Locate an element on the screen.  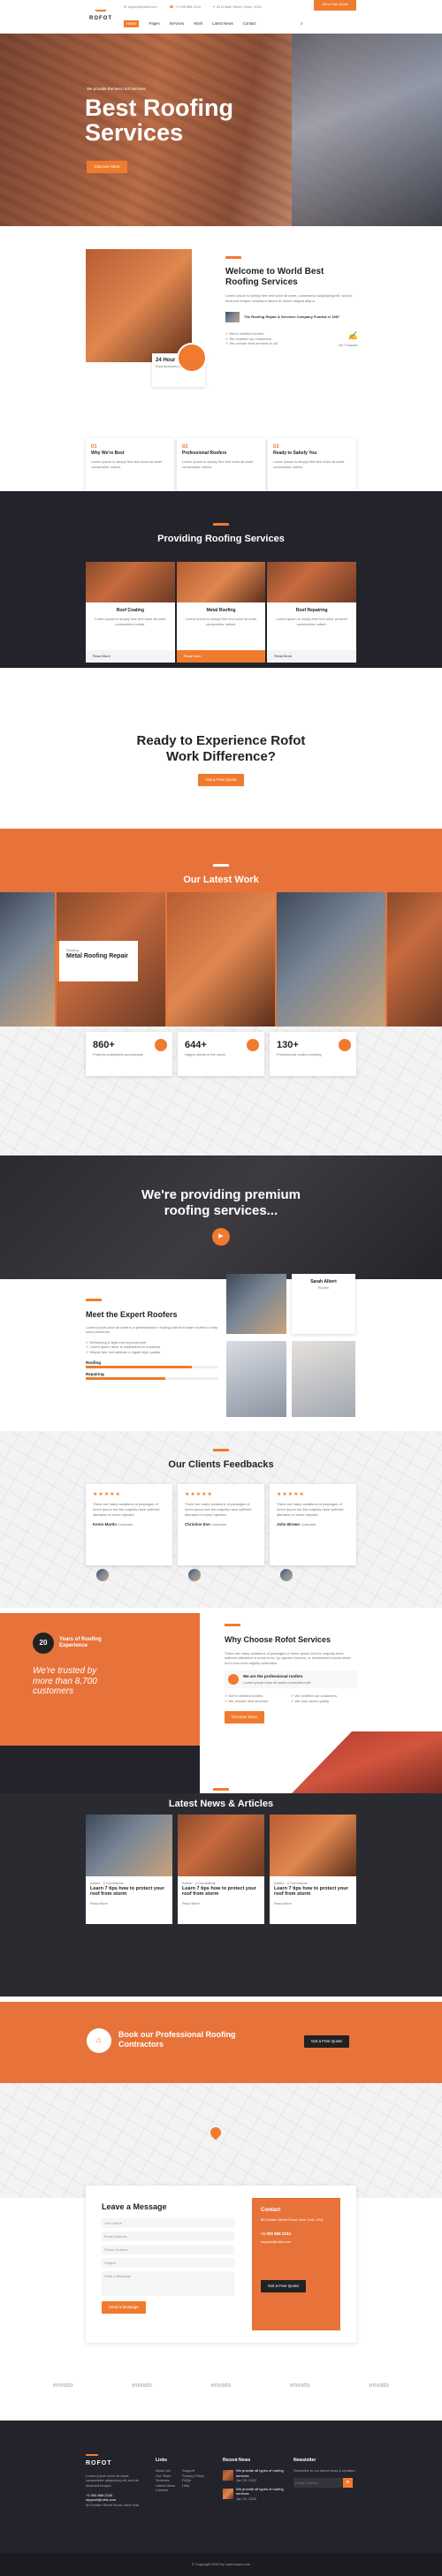
play-button: ▶ is located at coordinates (221, 1237).